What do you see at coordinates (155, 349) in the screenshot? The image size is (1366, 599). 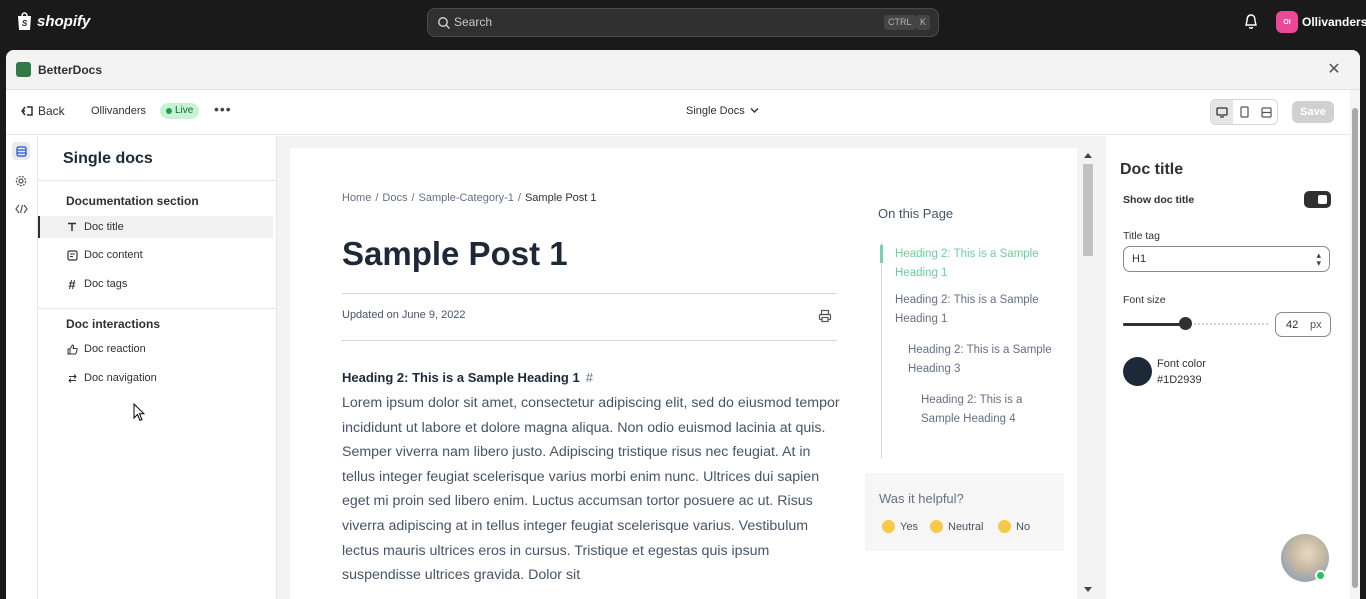 I see `sidebar-item-doc-reaction: Doc reaction` at bounding box center [155, 349].